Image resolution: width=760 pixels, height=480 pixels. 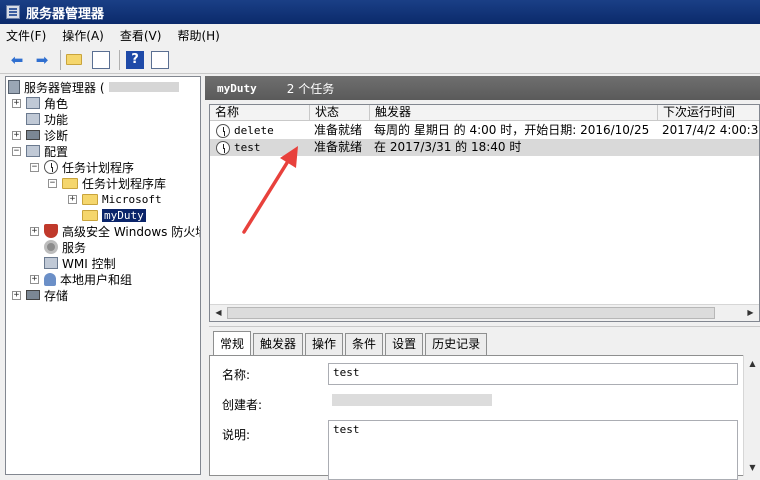 I want to click on tree-item-microsoft: + Microsoft, so click(x=115, y=199).